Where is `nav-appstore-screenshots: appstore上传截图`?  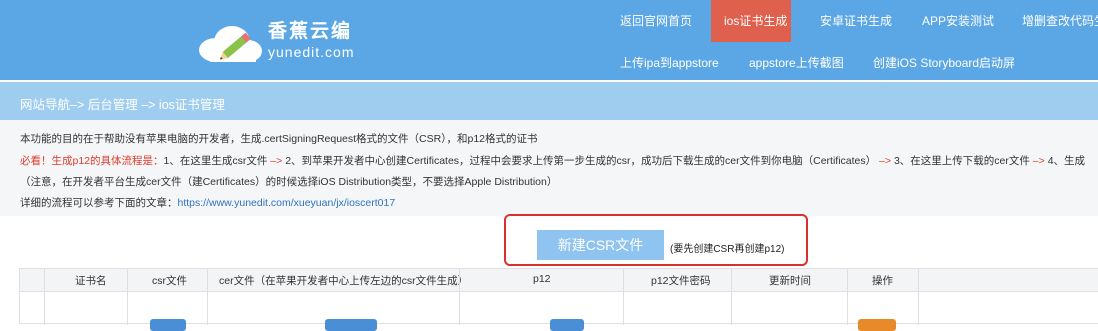
nav-appstore-screenshots: appstore上传截图 is located at coordinates (796, 63).